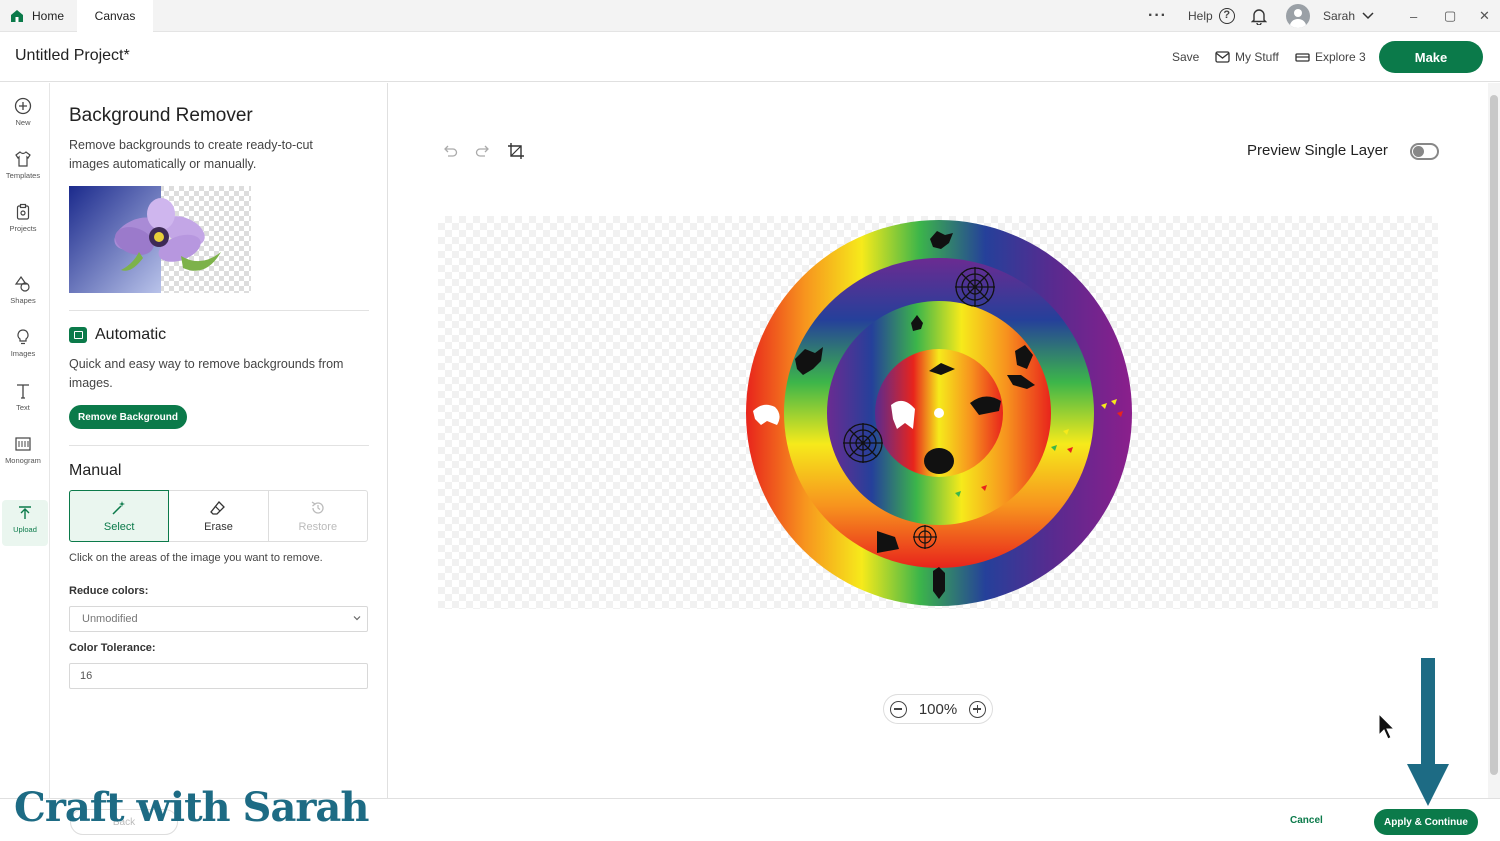  What do you see at coordinates (1185, 57) in the screenshot?
I see `save-button: Save` at bounding box center [1185, 57].